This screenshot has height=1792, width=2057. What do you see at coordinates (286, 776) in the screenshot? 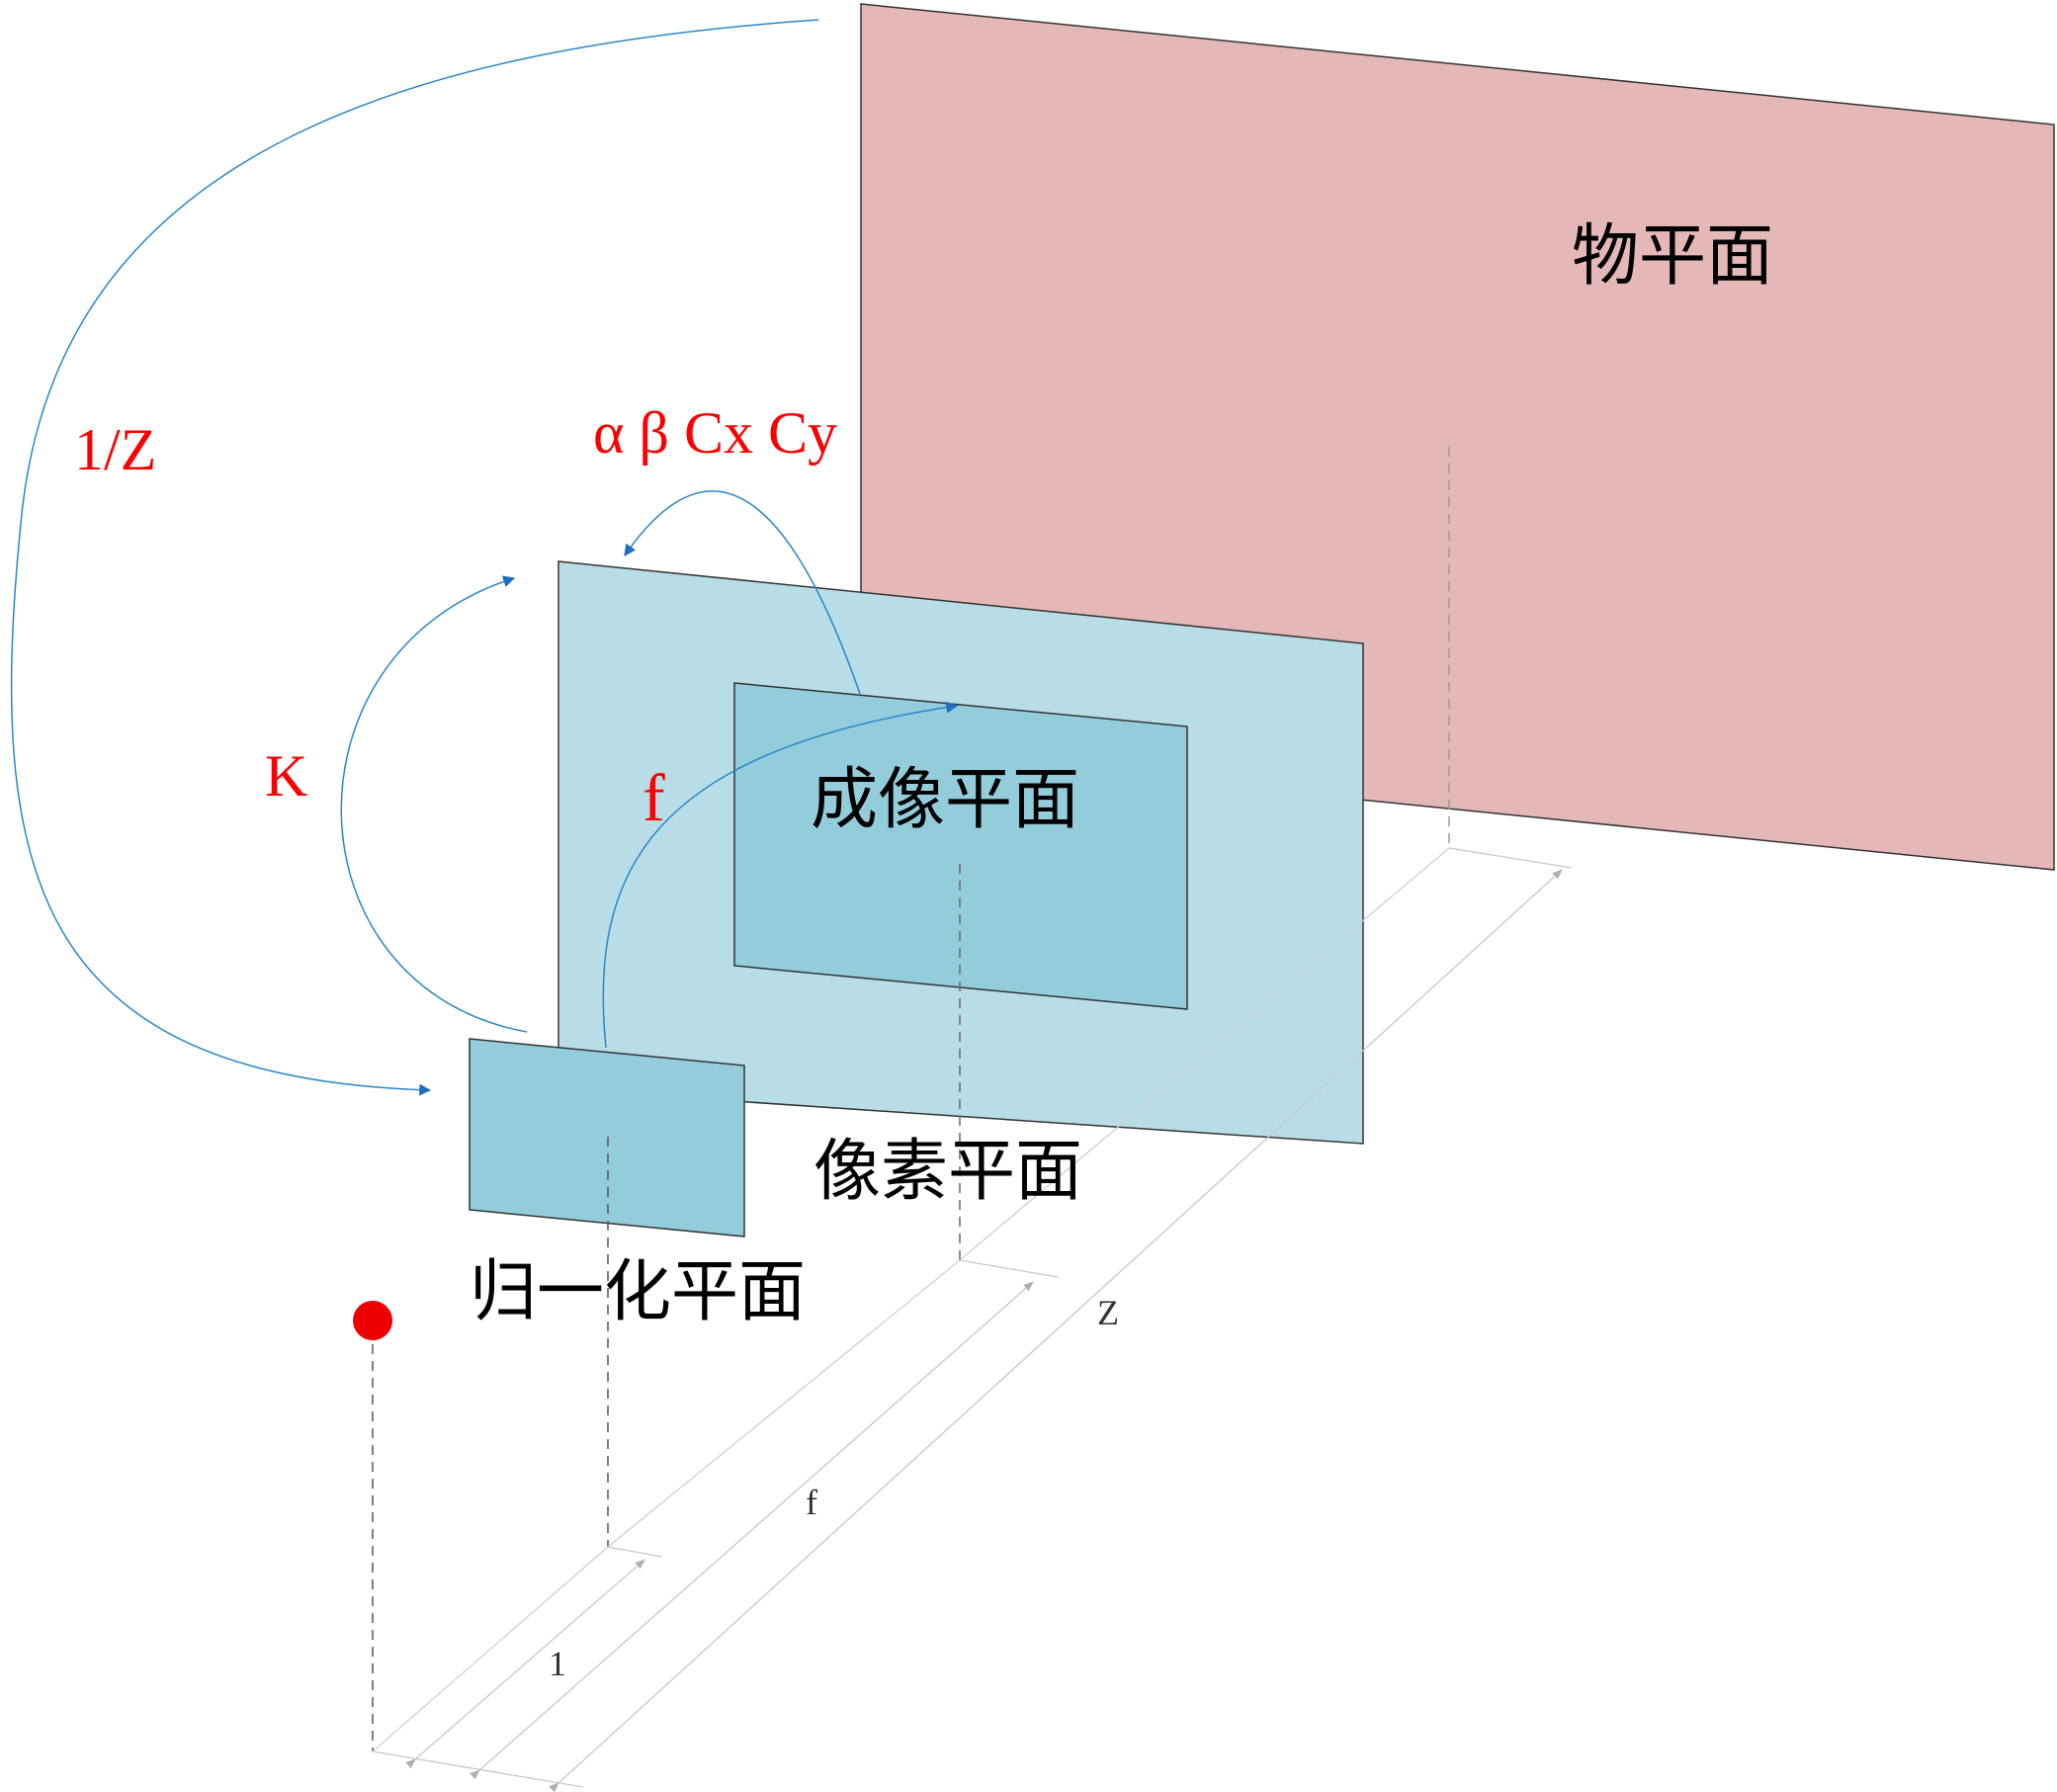
I see `k-label: K` at bounding box center [286, 776].